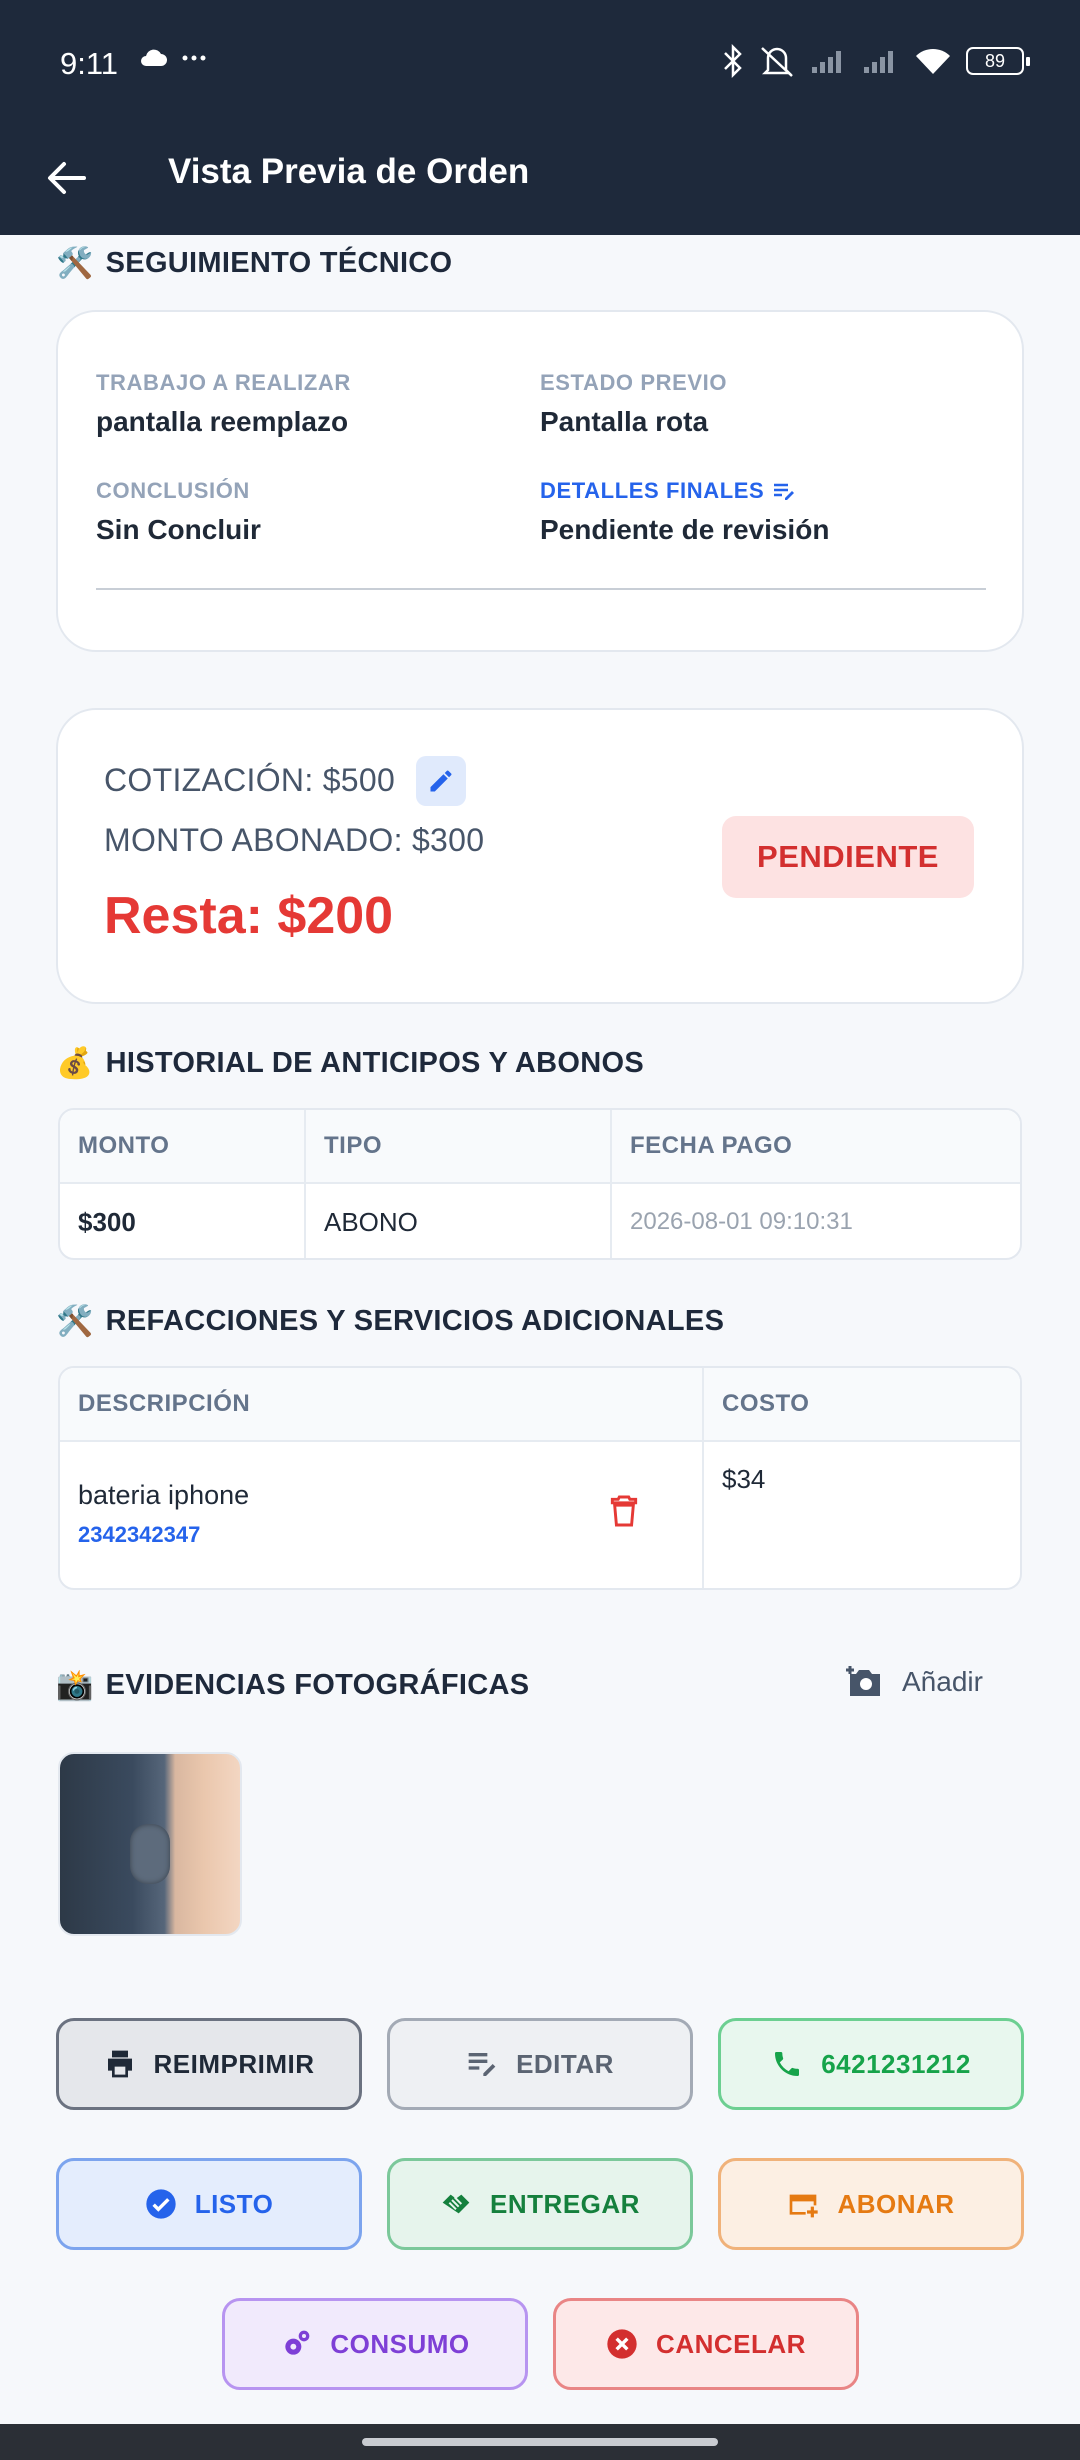 The width and height of the screenshot is (1080, 2460). What do you see at coordinates (415, 1321) in the screenshot?
I see `parts-title-text: REFACCIONES Y SERVICIOS ADICIONALES` at bounding box center [415, 1321].